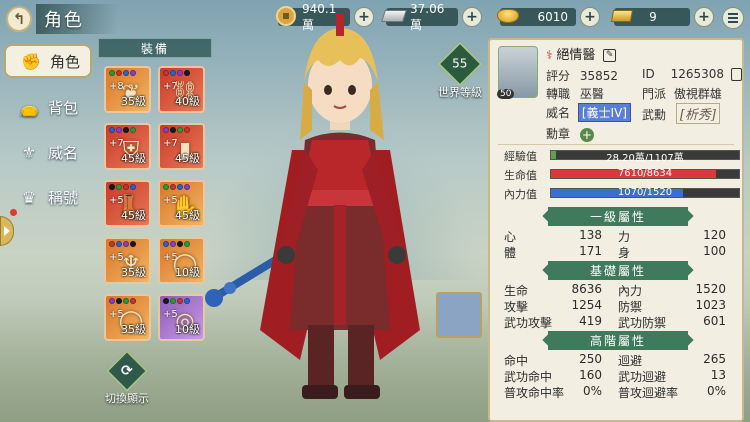 The height and width of the screenshot is (422, 750). Describe the element at coordinates (558, 76) in the screenshot. I see `score-label: 評分` at that location.